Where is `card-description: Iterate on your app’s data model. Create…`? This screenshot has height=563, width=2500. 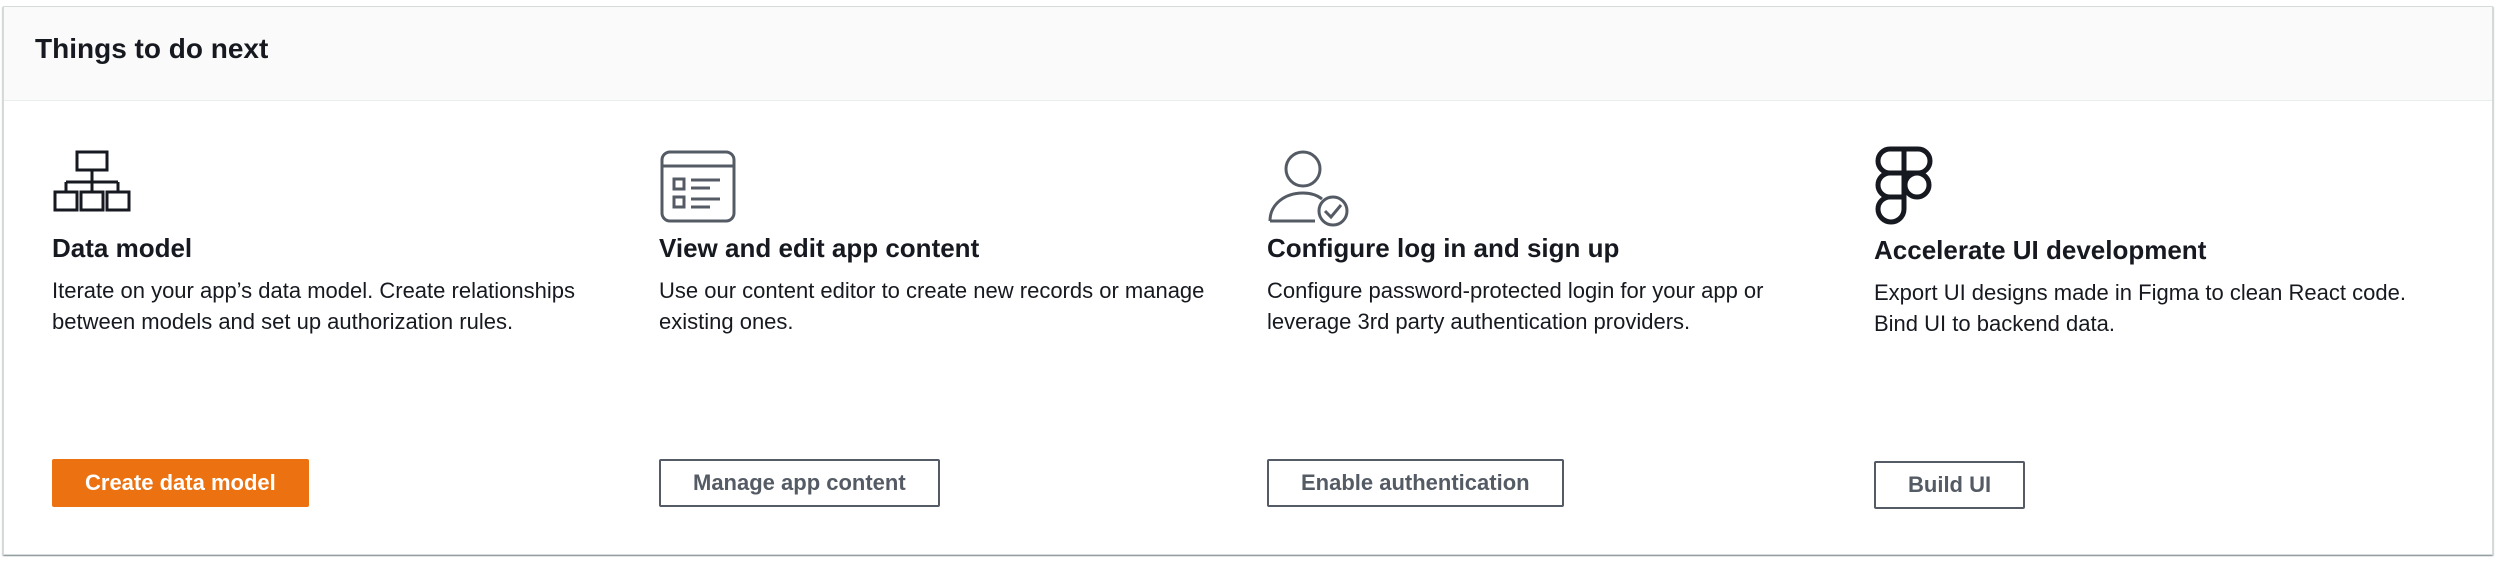 card-description: Iterate on your app’s data model. Create… is located at coordinates (314, 306).